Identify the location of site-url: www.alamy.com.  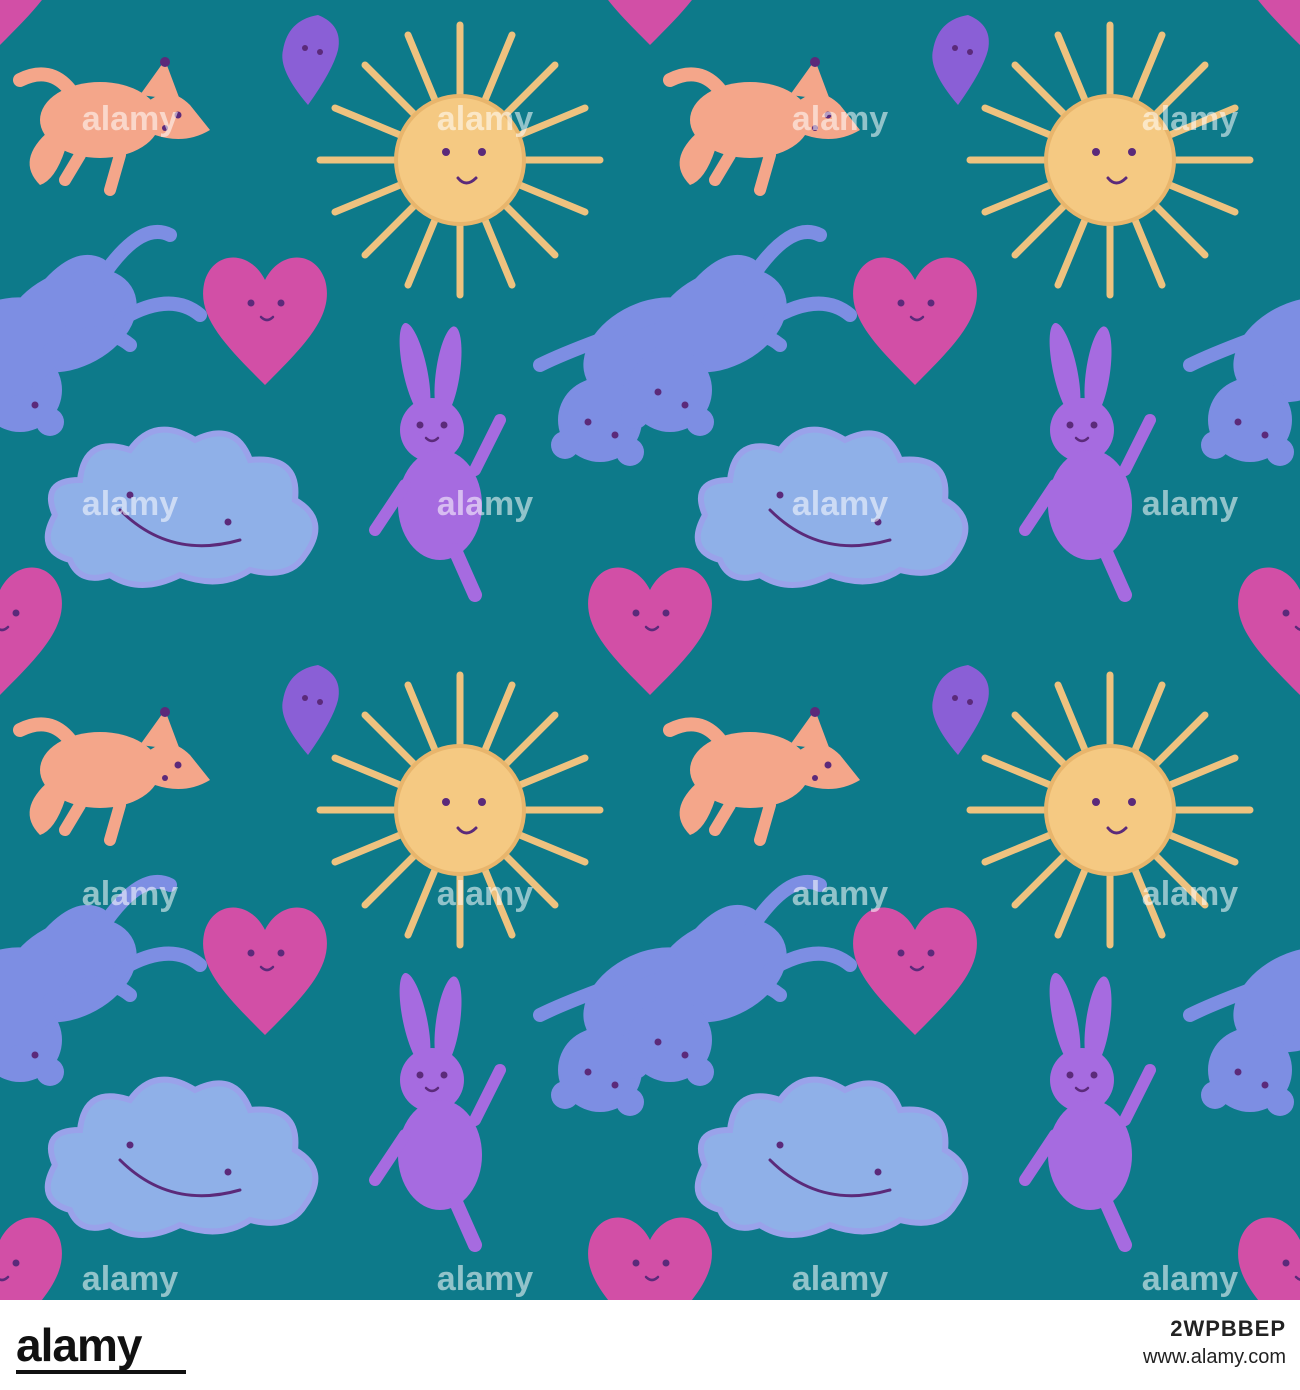
(1214, 1357).